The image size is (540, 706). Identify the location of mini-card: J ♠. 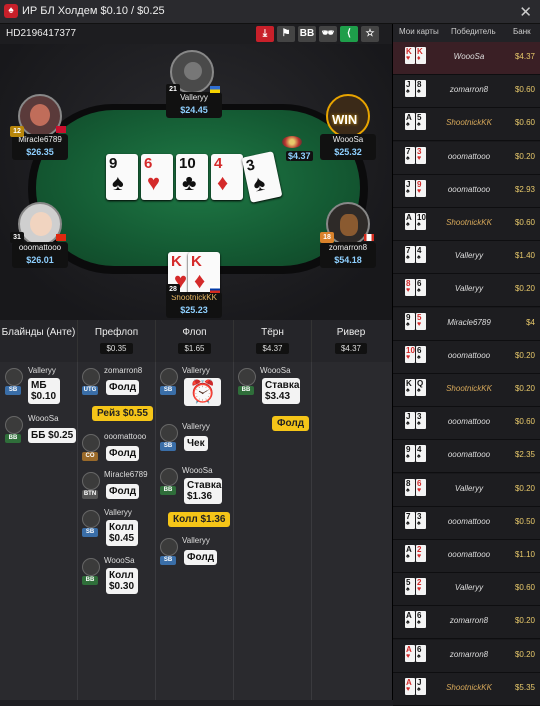
(410, 89).